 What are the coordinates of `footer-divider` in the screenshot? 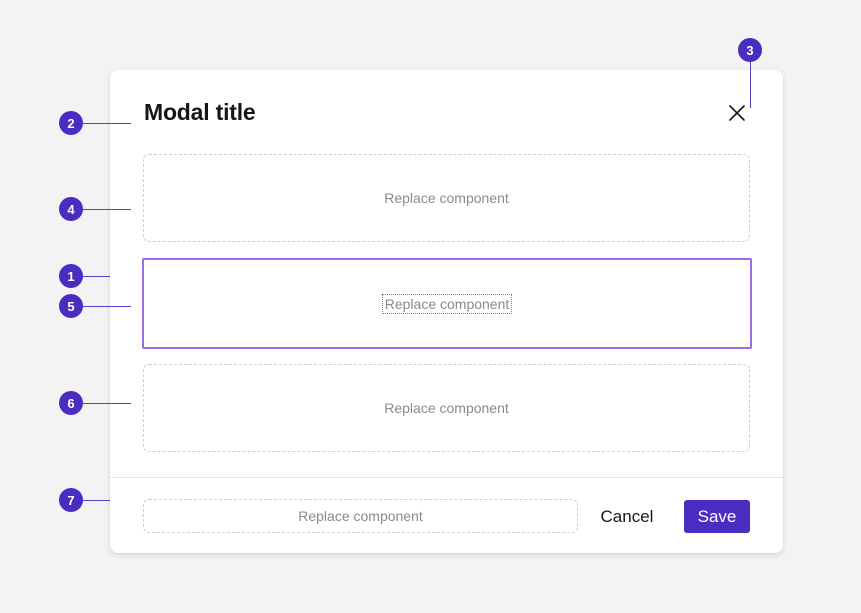 It's located at (446, 477).